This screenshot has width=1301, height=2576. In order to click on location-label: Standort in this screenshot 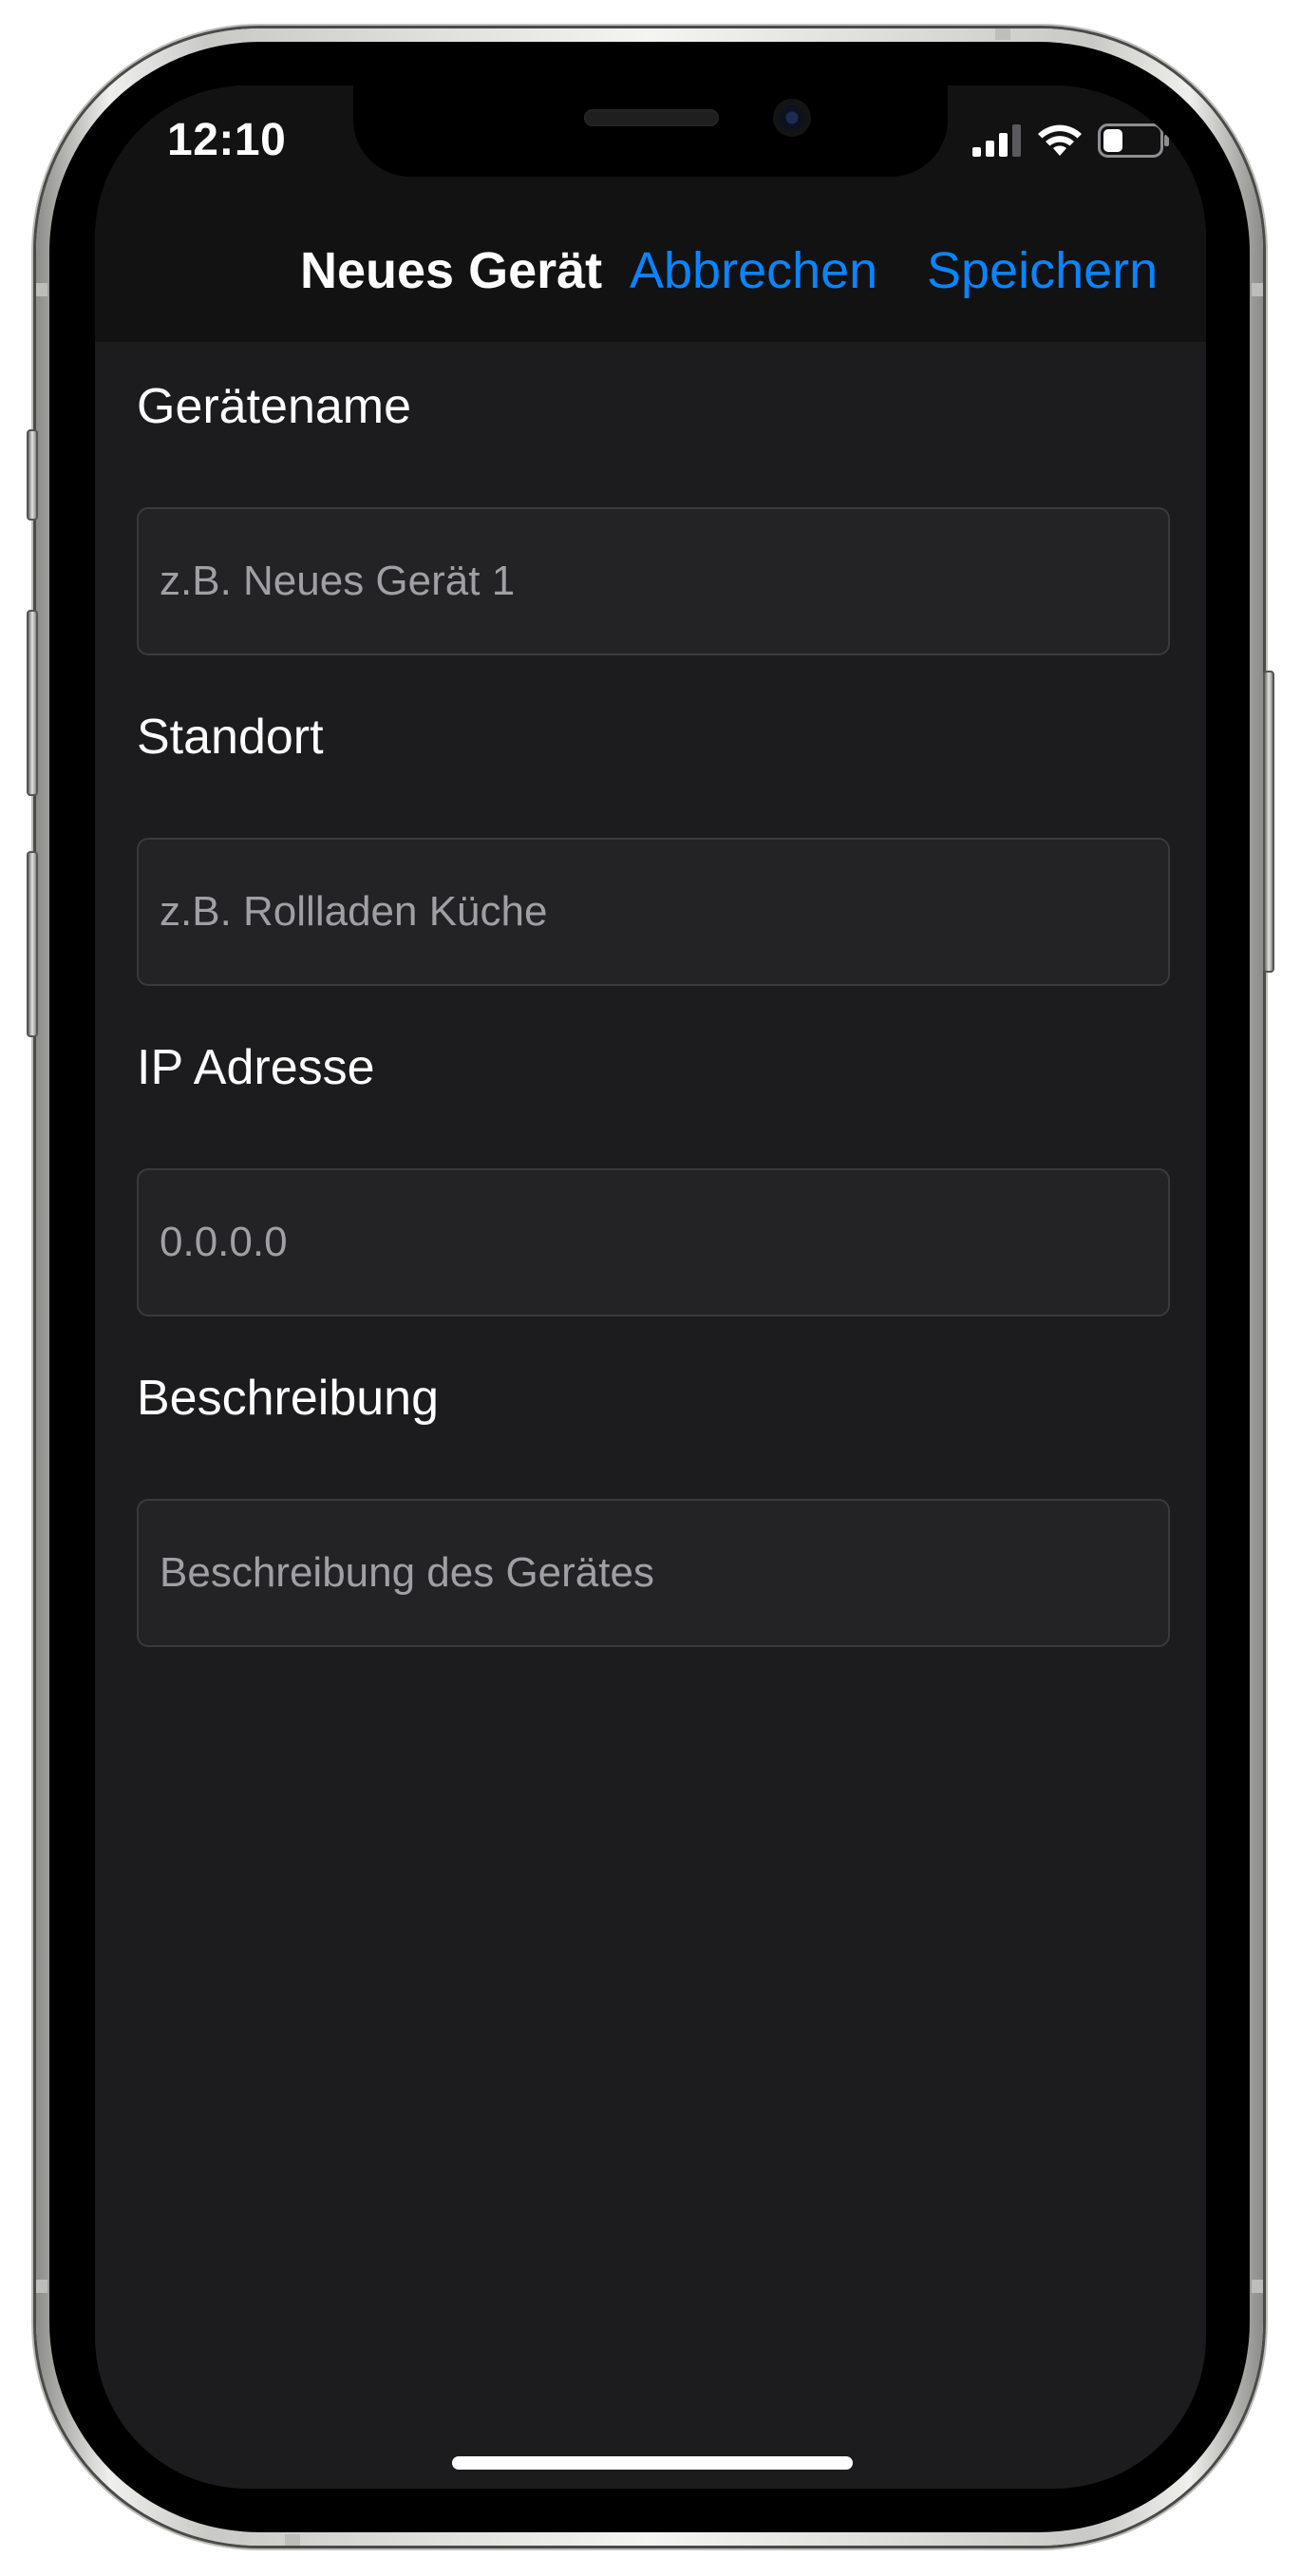, I will do `click(230, 737)`.